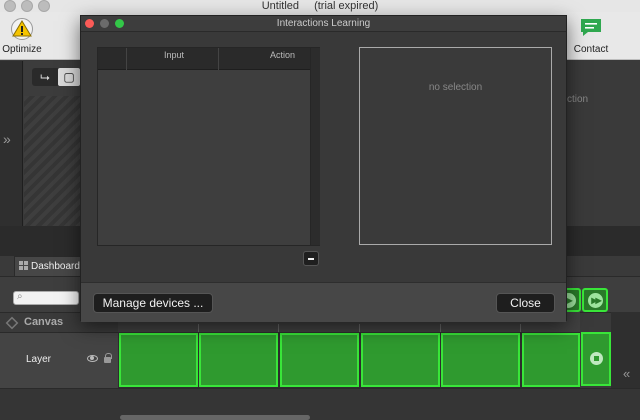  I want to click on table-scrollbar, so click(315, 146).